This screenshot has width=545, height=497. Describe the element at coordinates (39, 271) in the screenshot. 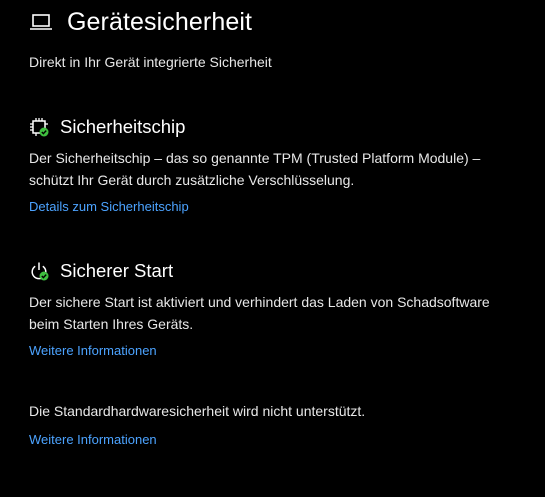

I see `power-check-icon` at that location.